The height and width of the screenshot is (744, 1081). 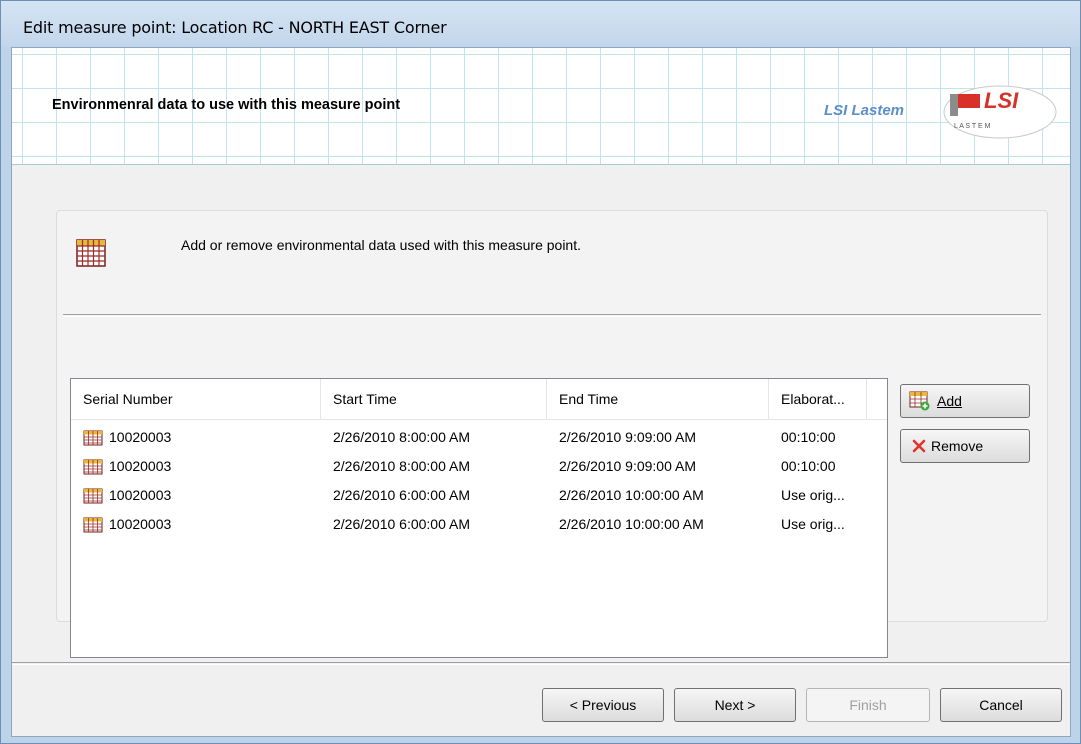 I want to click on remove-button-label: Remove, so click(x=957, y=446).